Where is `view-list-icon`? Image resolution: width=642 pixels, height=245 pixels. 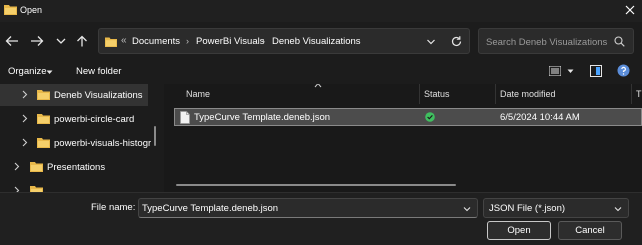 view-list-icon is located at coordinates (555, 71).